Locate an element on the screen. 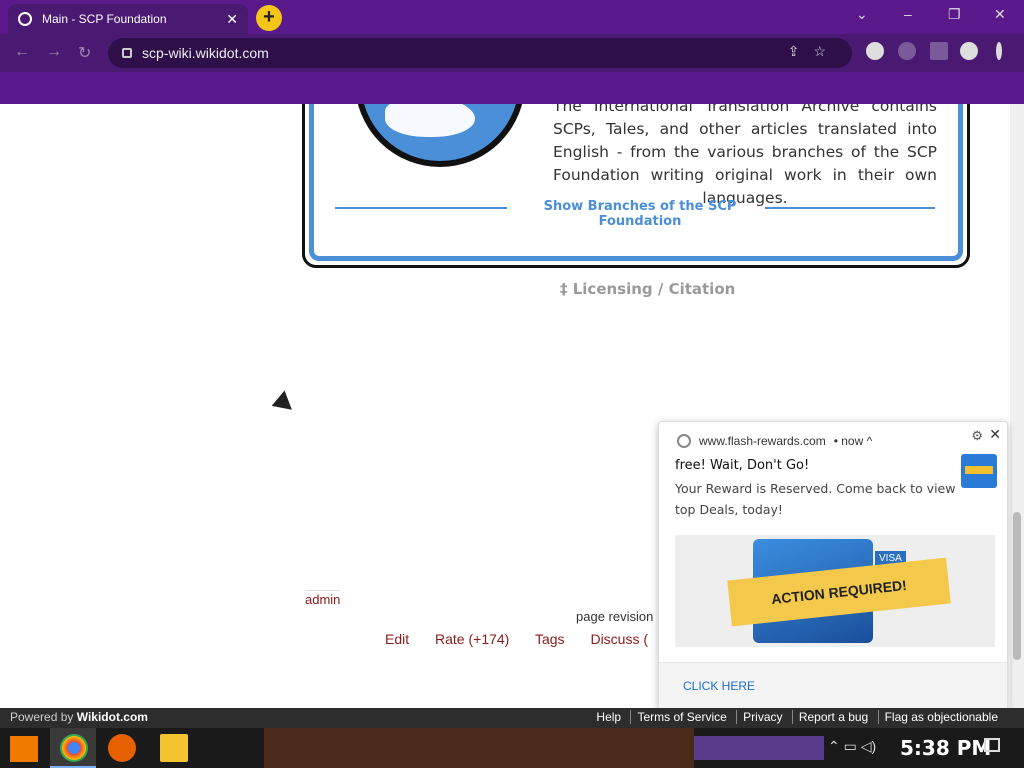 The image size is (1024, 768). tags-link: Tags is located at coordinates (550, 639).